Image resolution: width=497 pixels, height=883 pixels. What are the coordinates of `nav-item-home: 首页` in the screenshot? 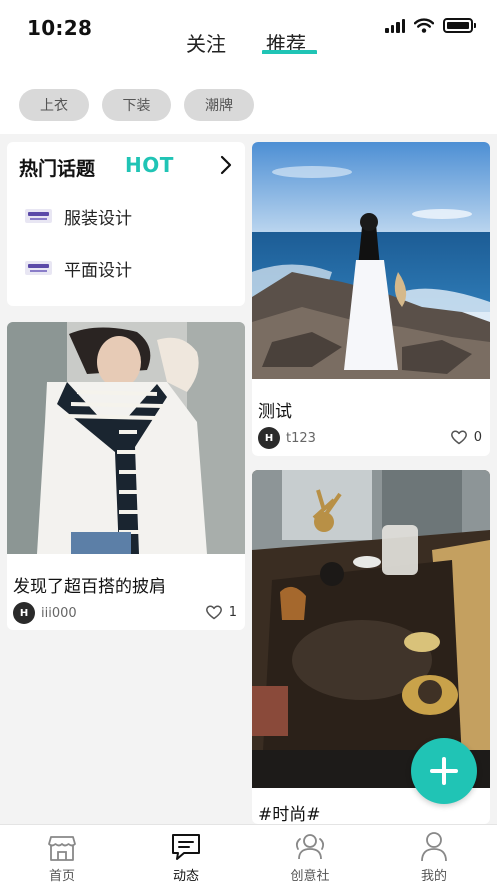 It's located at (62, 856).